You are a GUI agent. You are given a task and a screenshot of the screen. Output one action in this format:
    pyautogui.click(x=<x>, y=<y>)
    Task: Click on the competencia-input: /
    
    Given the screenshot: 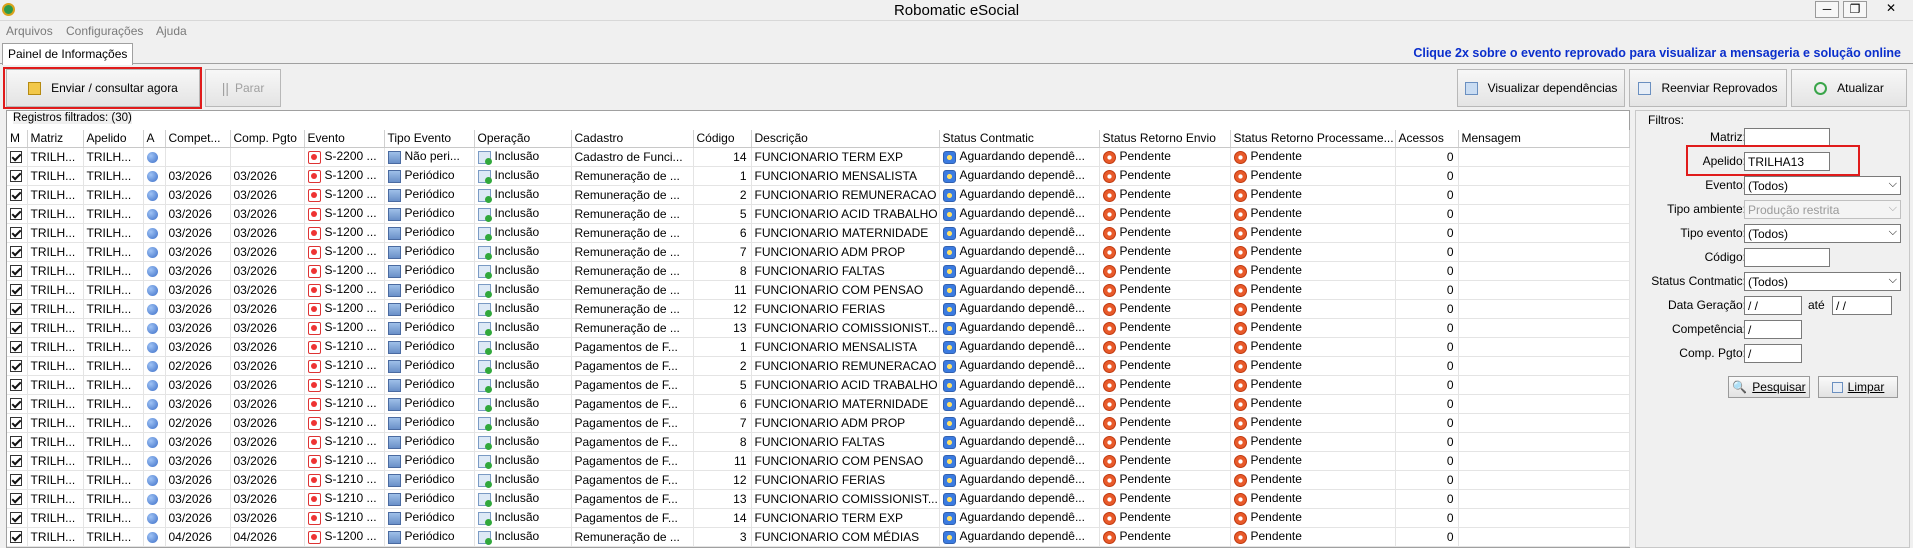 What is the action you would take?
    pyautogui.click(x=1773, y=329)
    